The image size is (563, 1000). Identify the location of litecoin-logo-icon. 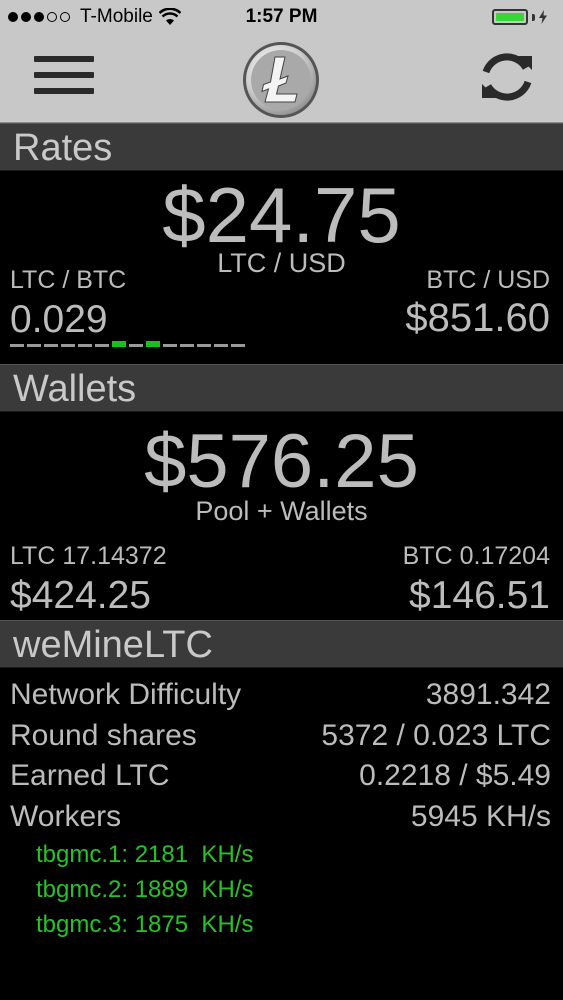
(281, 80).